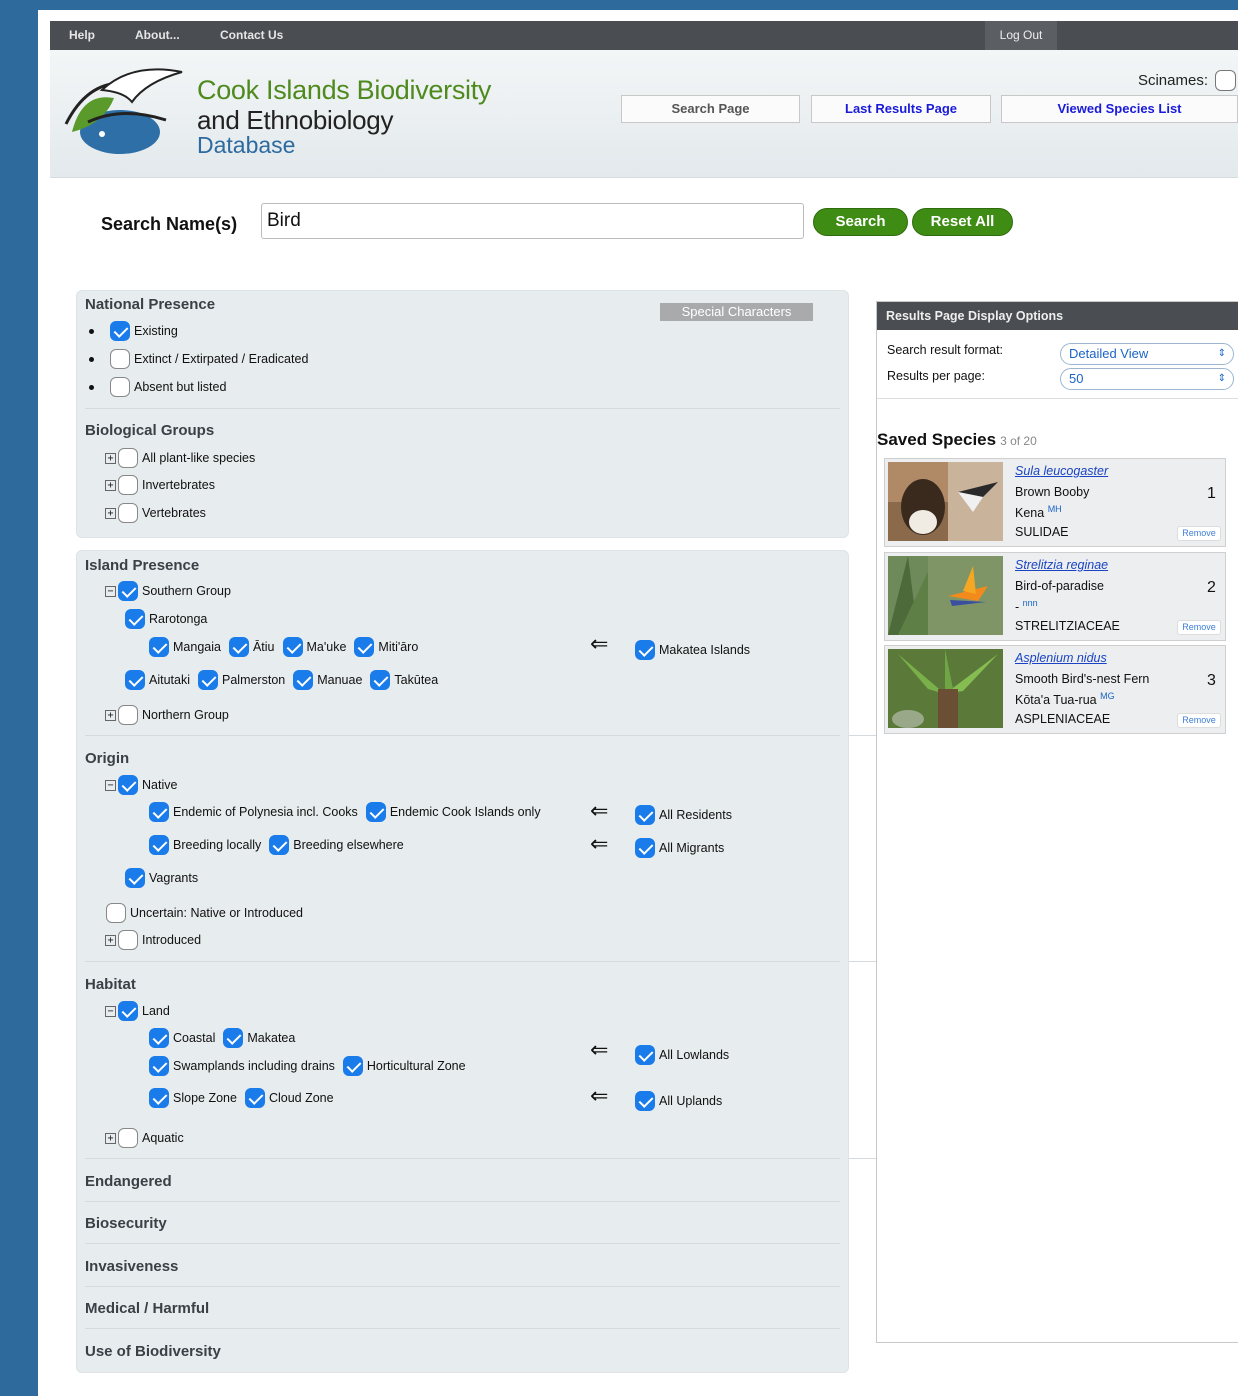 The image size is (1238, 1396). I want to click on np-extinct-row: Extinct / Extirpated / Eradicated, so click(198, 359).